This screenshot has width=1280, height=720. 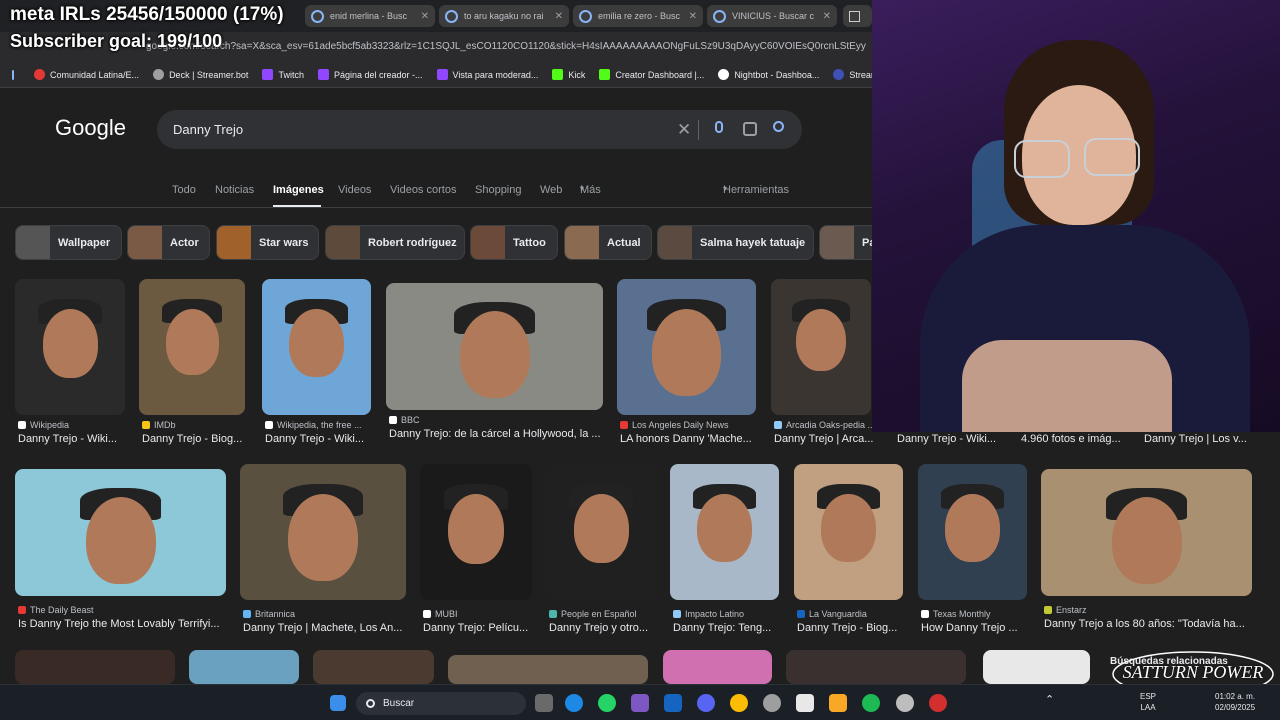 I want to click on folder-icon, so click(x=838, y=703).